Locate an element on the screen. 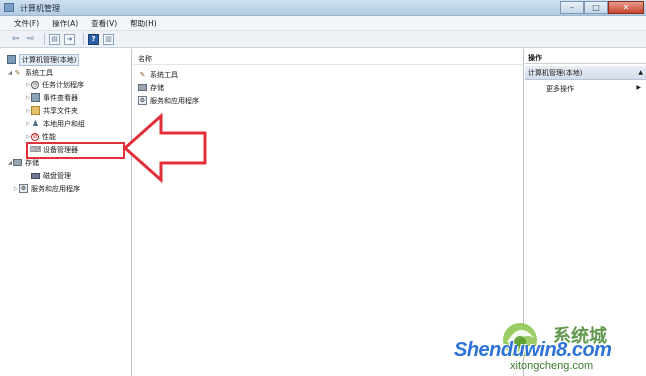 This screenshot has height=376, width=646. actions-header: 操作 is located at coordinates (585, 58).